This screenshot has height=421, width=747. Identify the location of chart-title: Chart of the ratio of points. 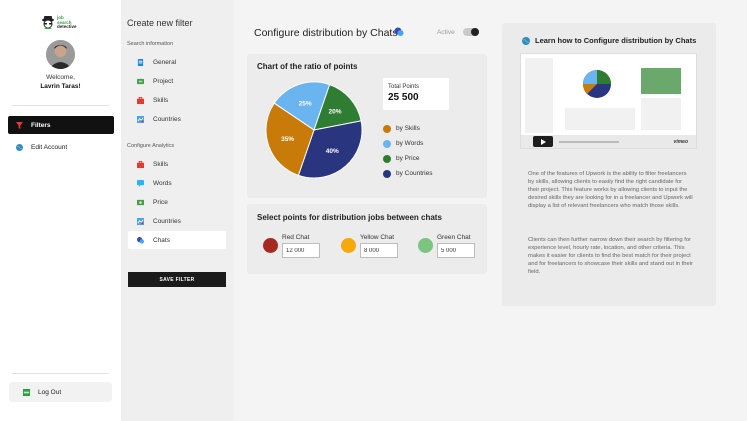
(307, 66).